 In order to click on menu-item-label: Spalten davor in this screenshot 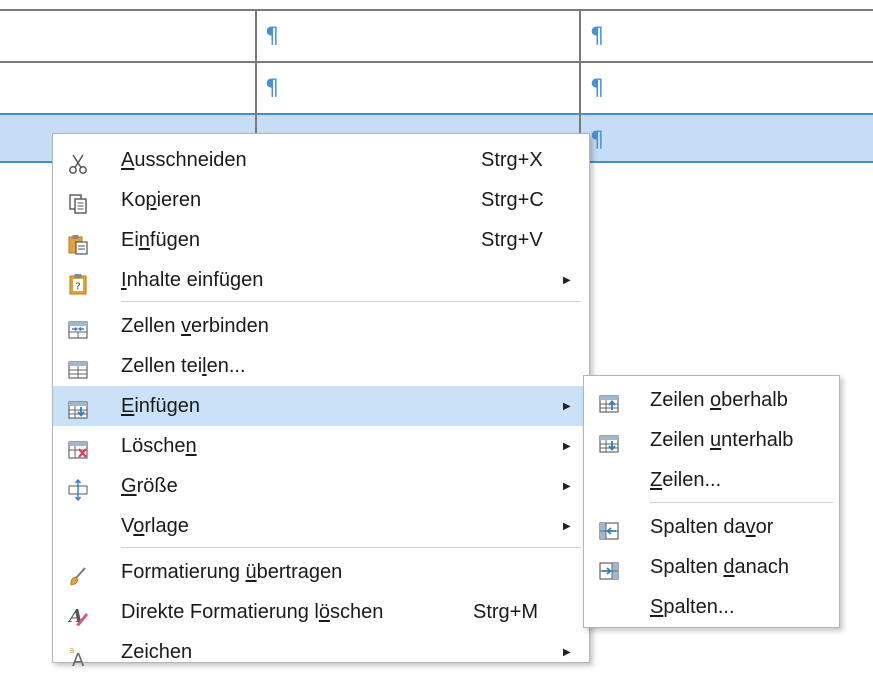, I will do `click(712, 527)`.